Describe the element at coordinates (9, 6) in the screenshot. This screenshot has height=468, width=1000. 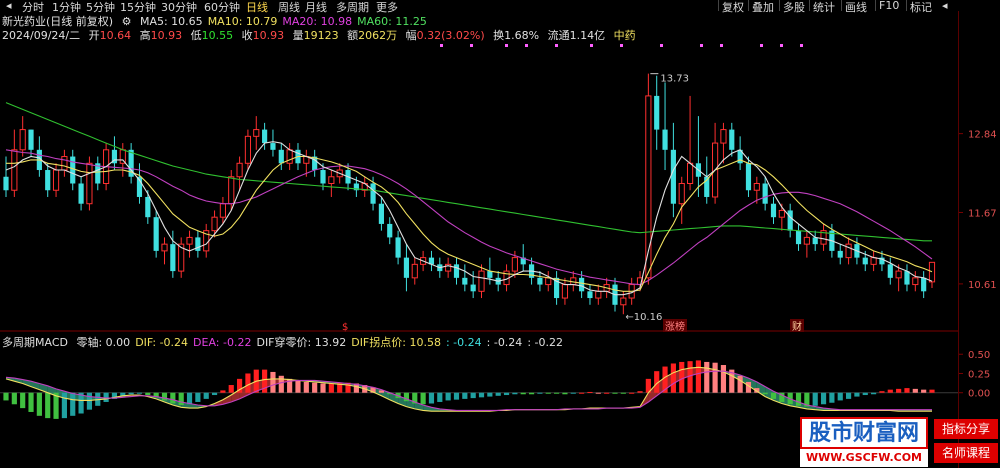
I see `back-arrow-icon: ◂` at that location.